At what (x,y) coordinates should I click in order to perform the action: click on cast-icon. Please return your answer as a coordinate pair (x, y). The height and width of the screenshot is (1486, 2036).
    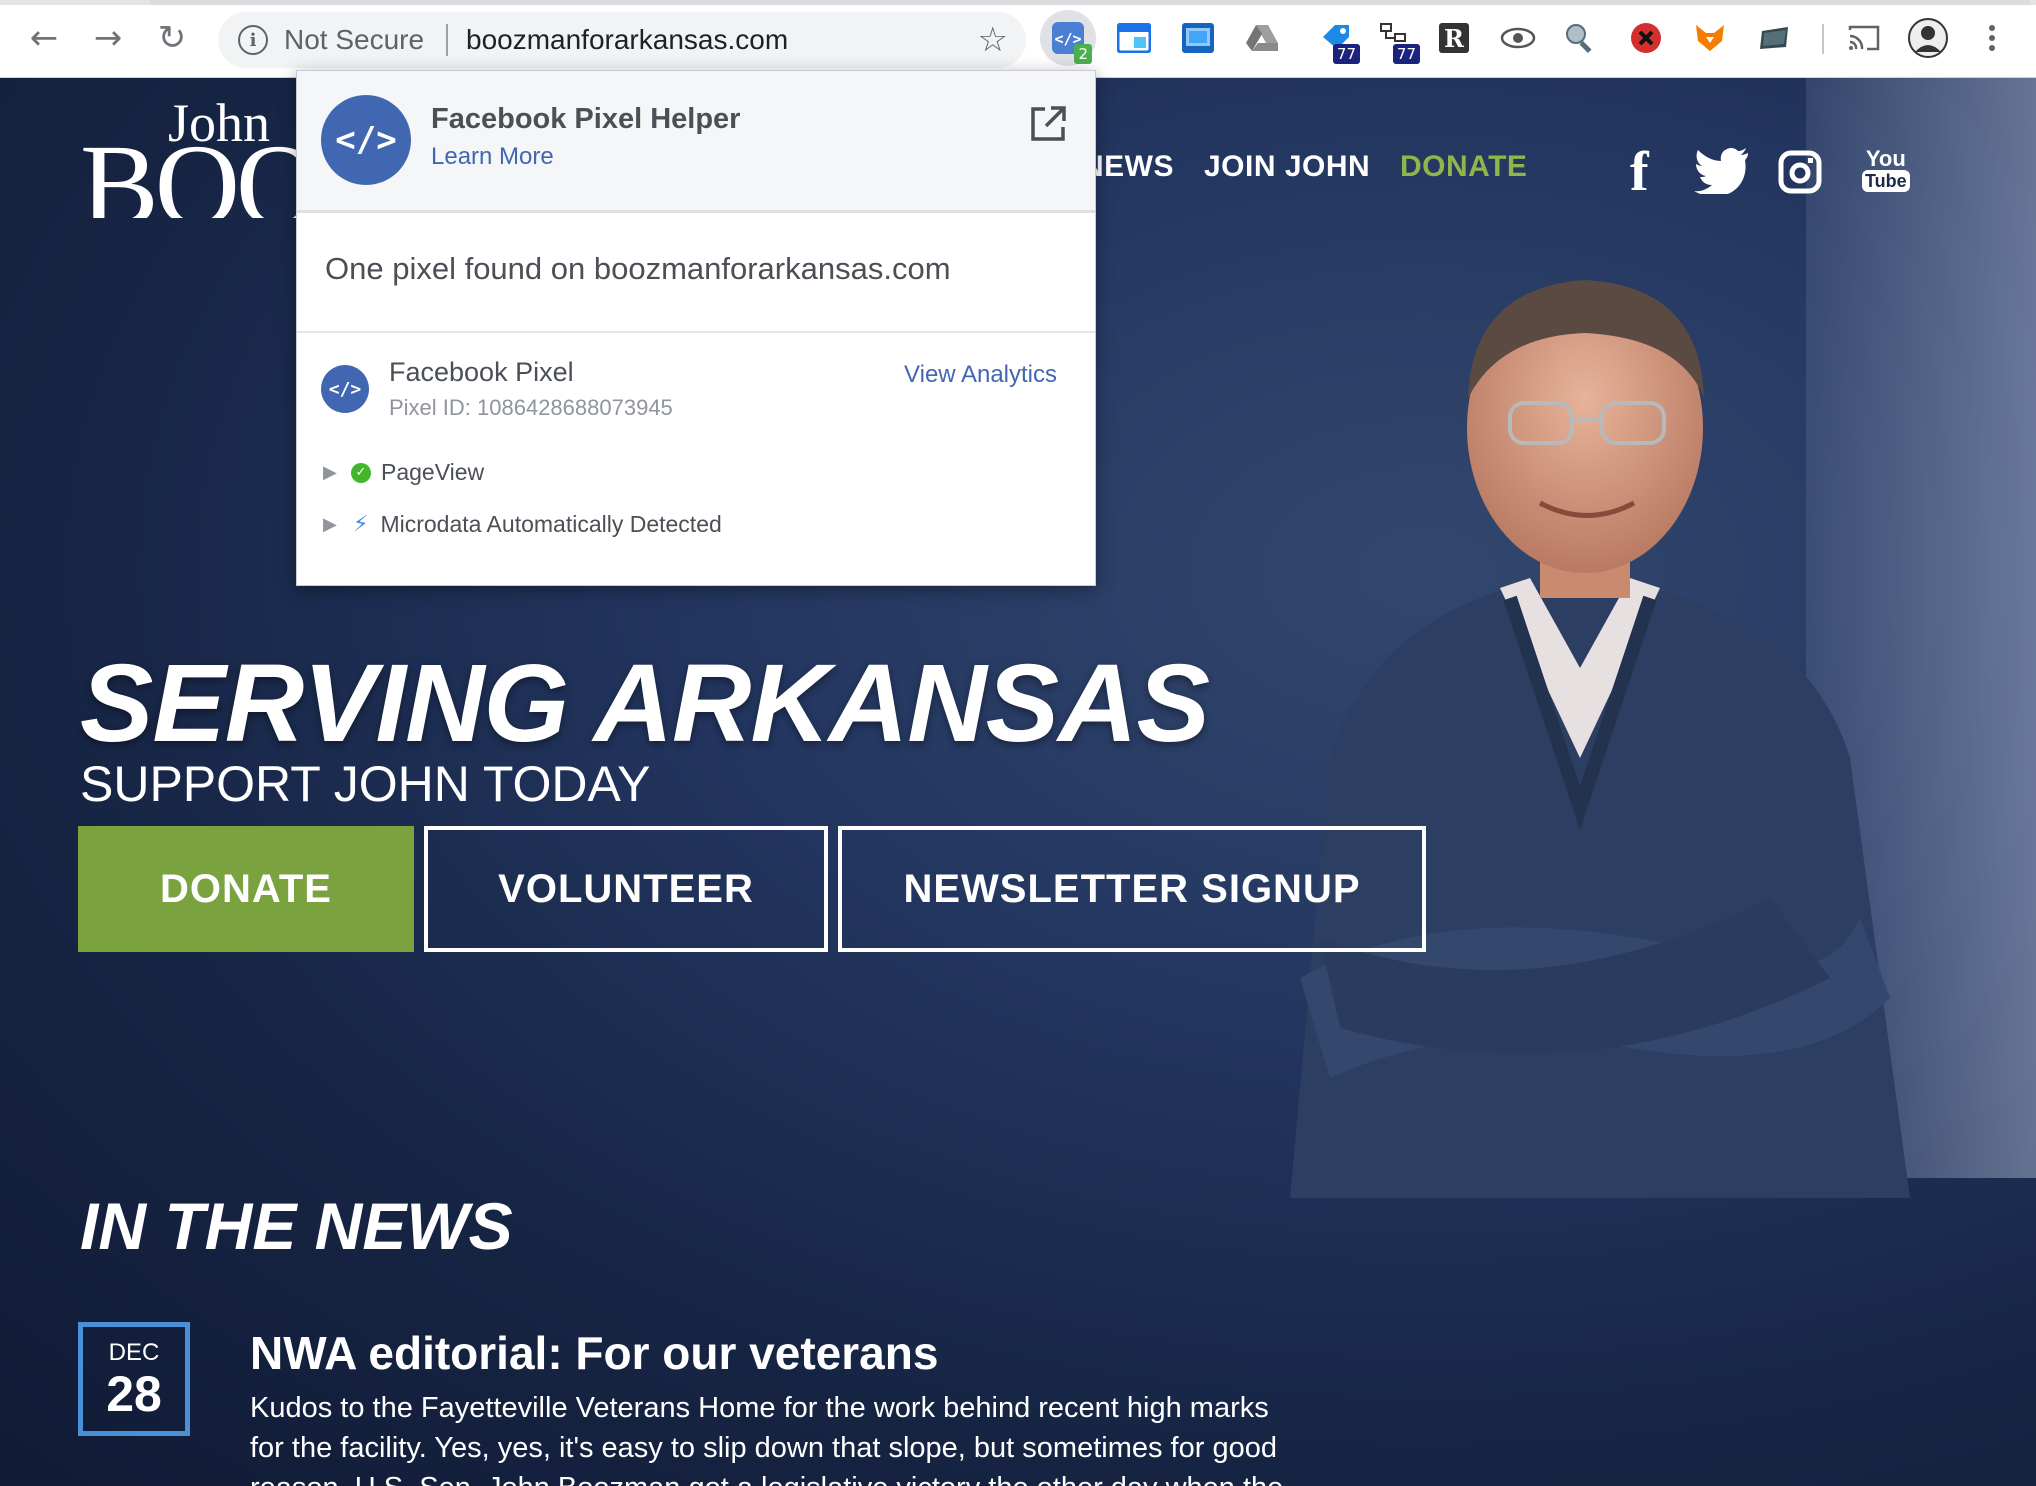
    Looking at the image, I should click on (1864, 38).